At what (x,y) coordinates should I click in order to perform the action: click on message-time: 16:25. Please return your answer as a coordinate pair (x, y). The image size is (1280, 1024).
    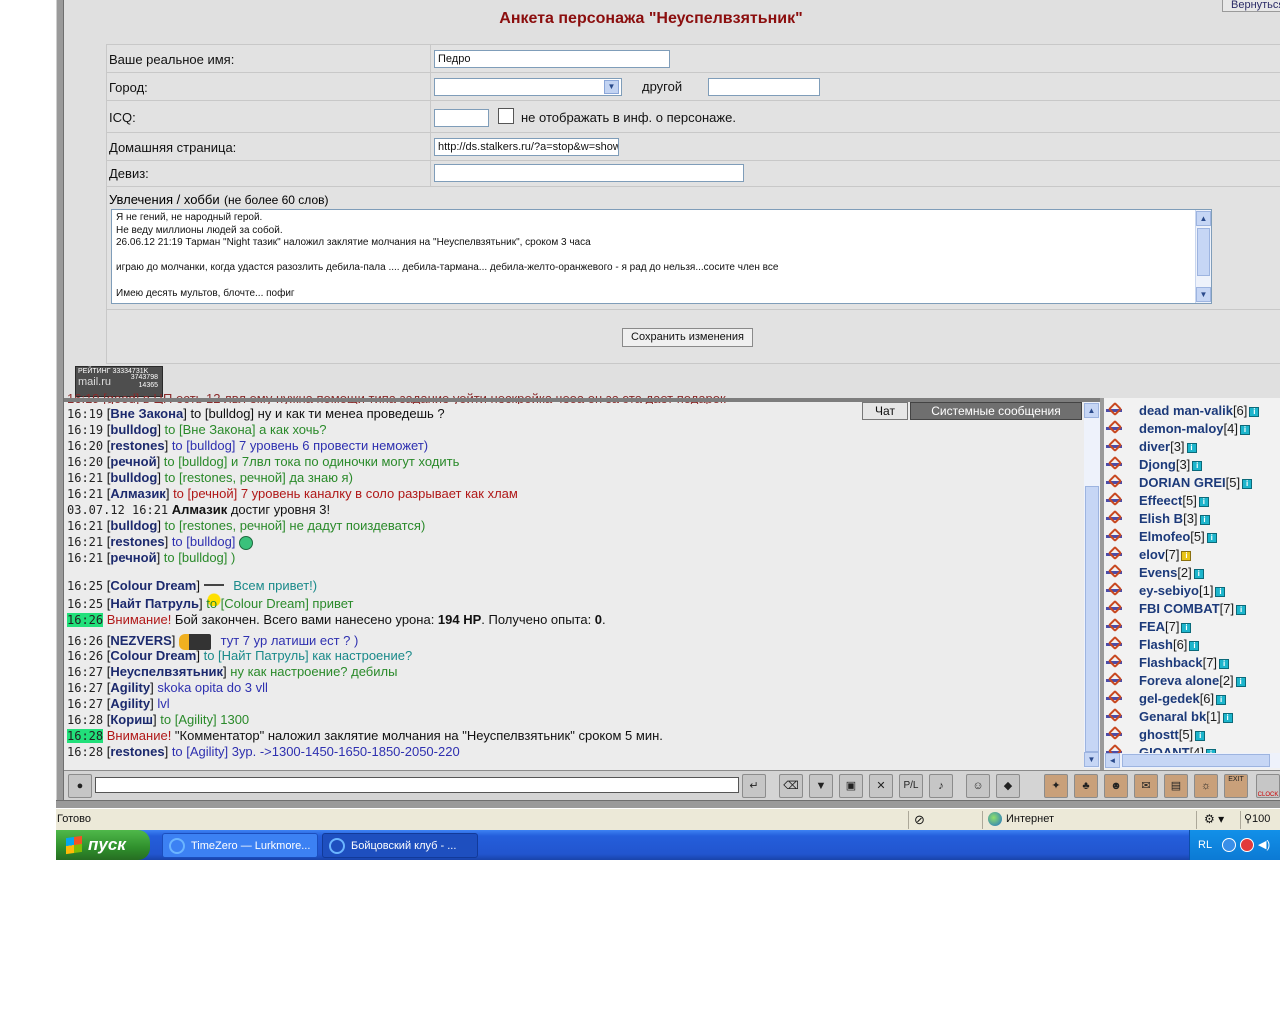
    Looking at the image, I should click on (85, 586).